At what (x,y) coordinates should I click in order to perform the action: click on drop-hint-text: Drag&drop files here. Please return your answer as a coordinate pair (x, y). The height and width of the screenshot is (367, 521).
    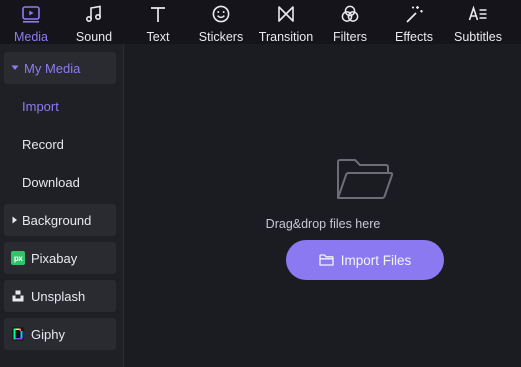
    Looking at the image, I should click on (323, 224).